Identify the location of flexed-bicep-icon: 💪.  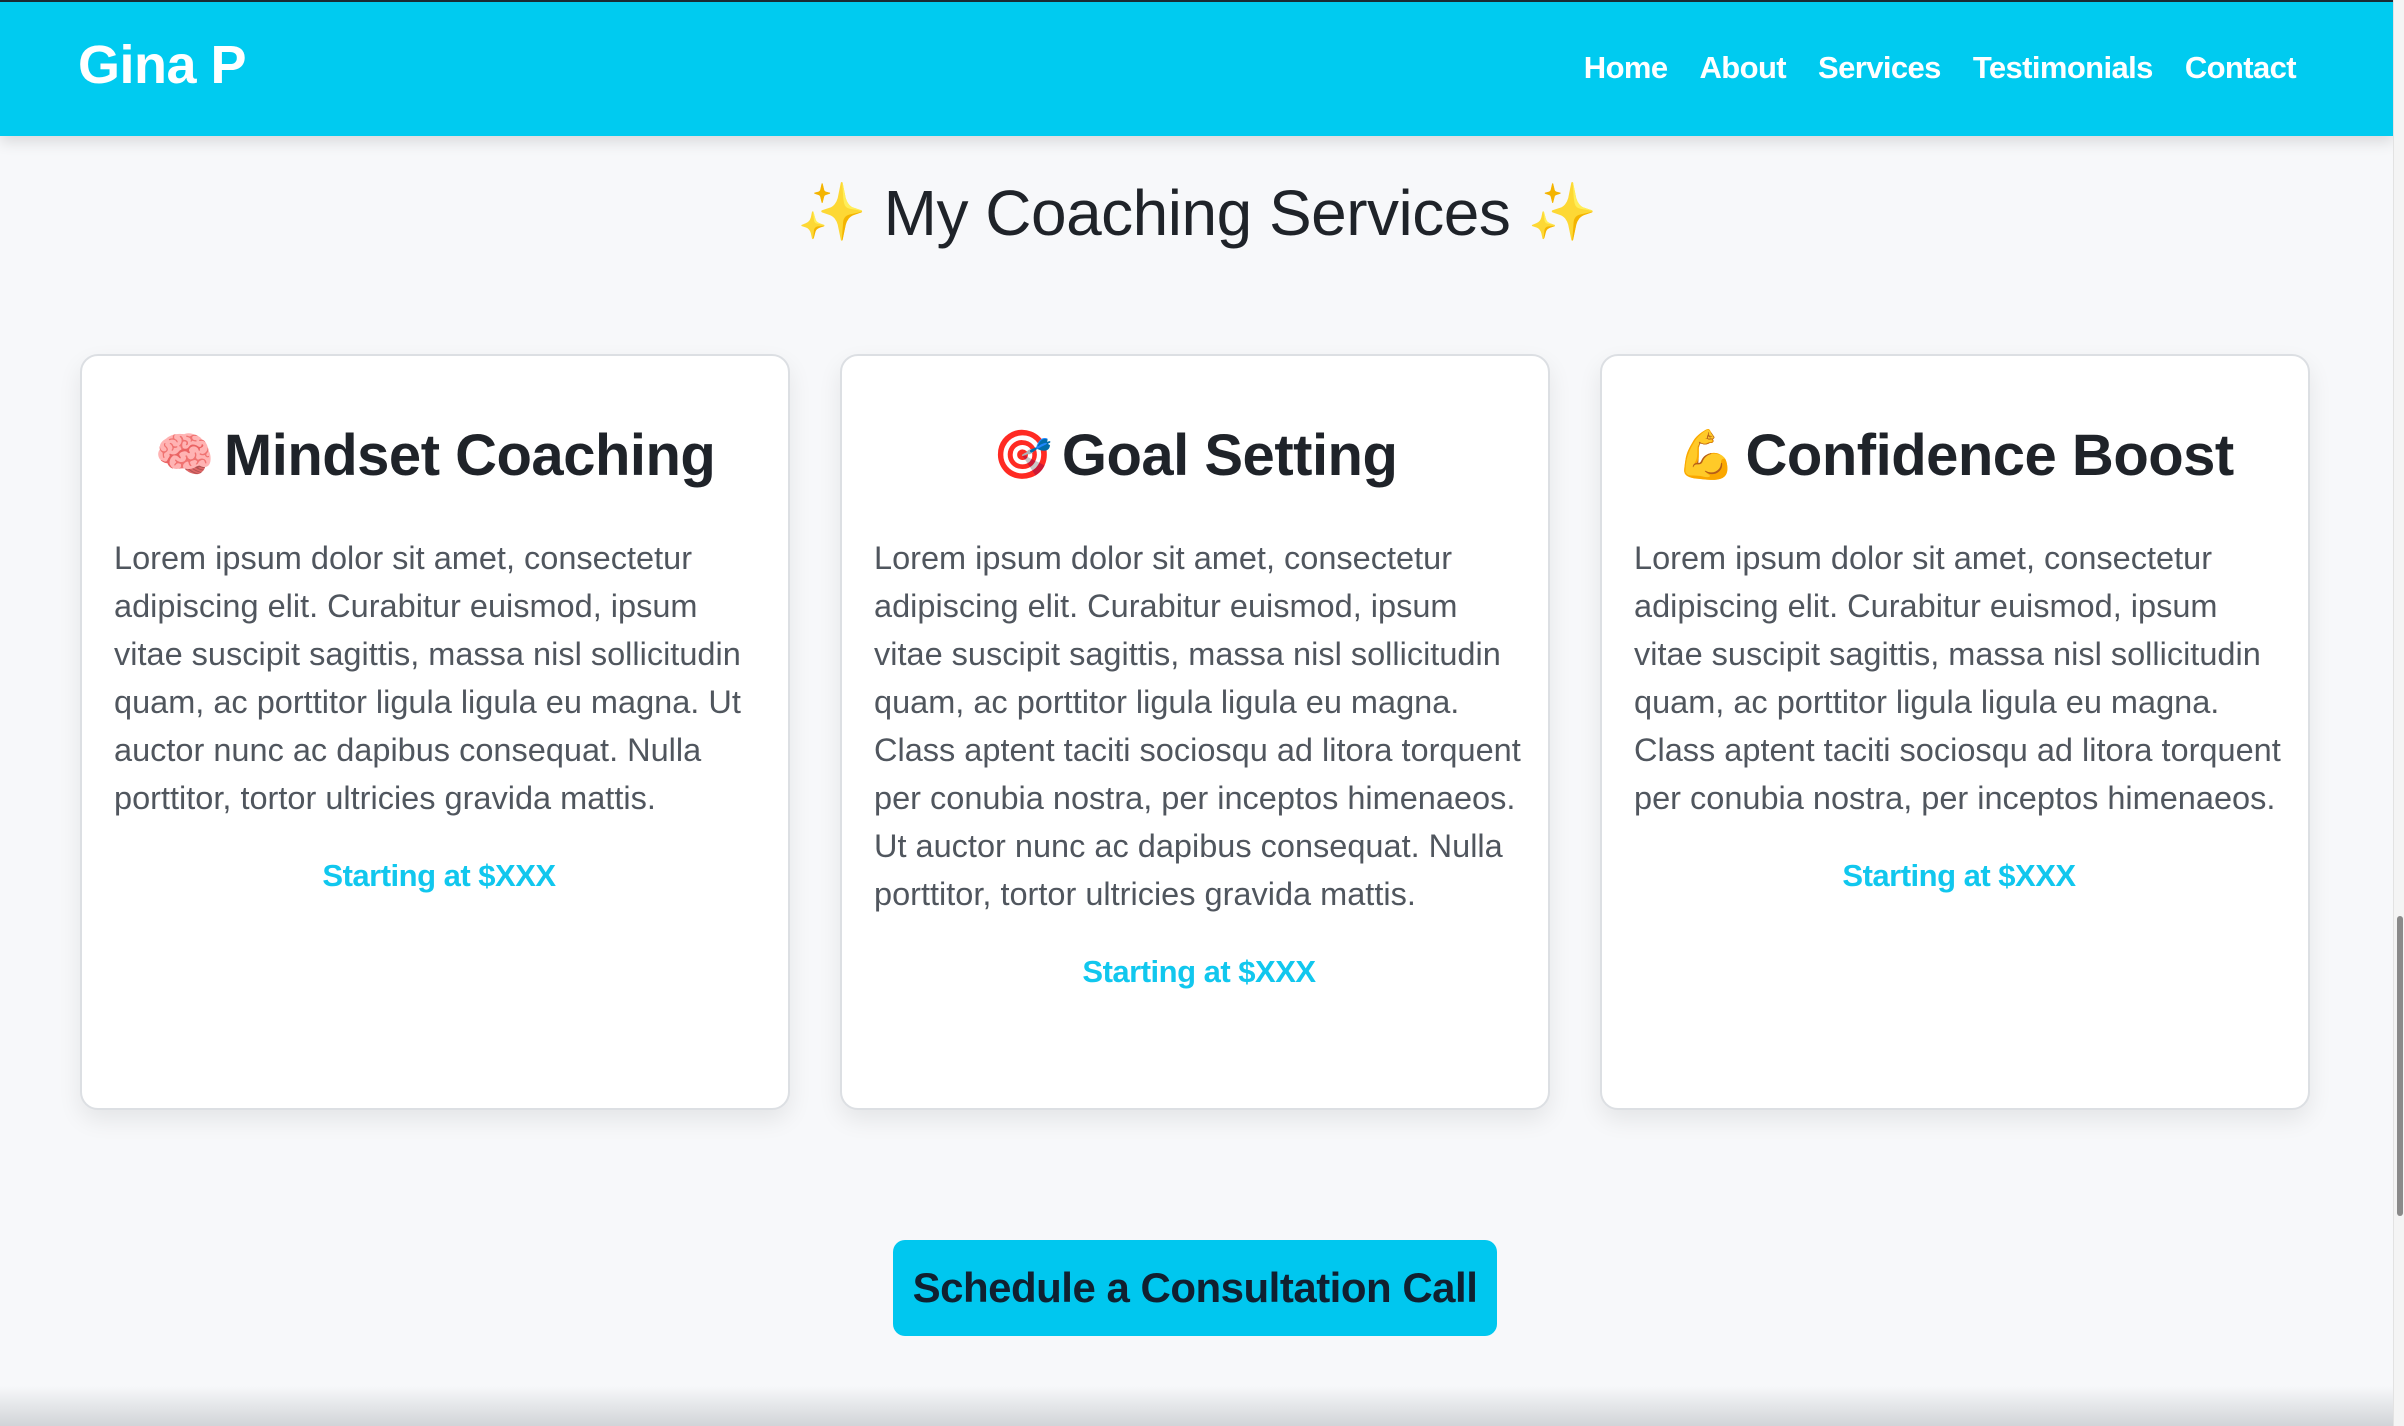
(1706, 455).